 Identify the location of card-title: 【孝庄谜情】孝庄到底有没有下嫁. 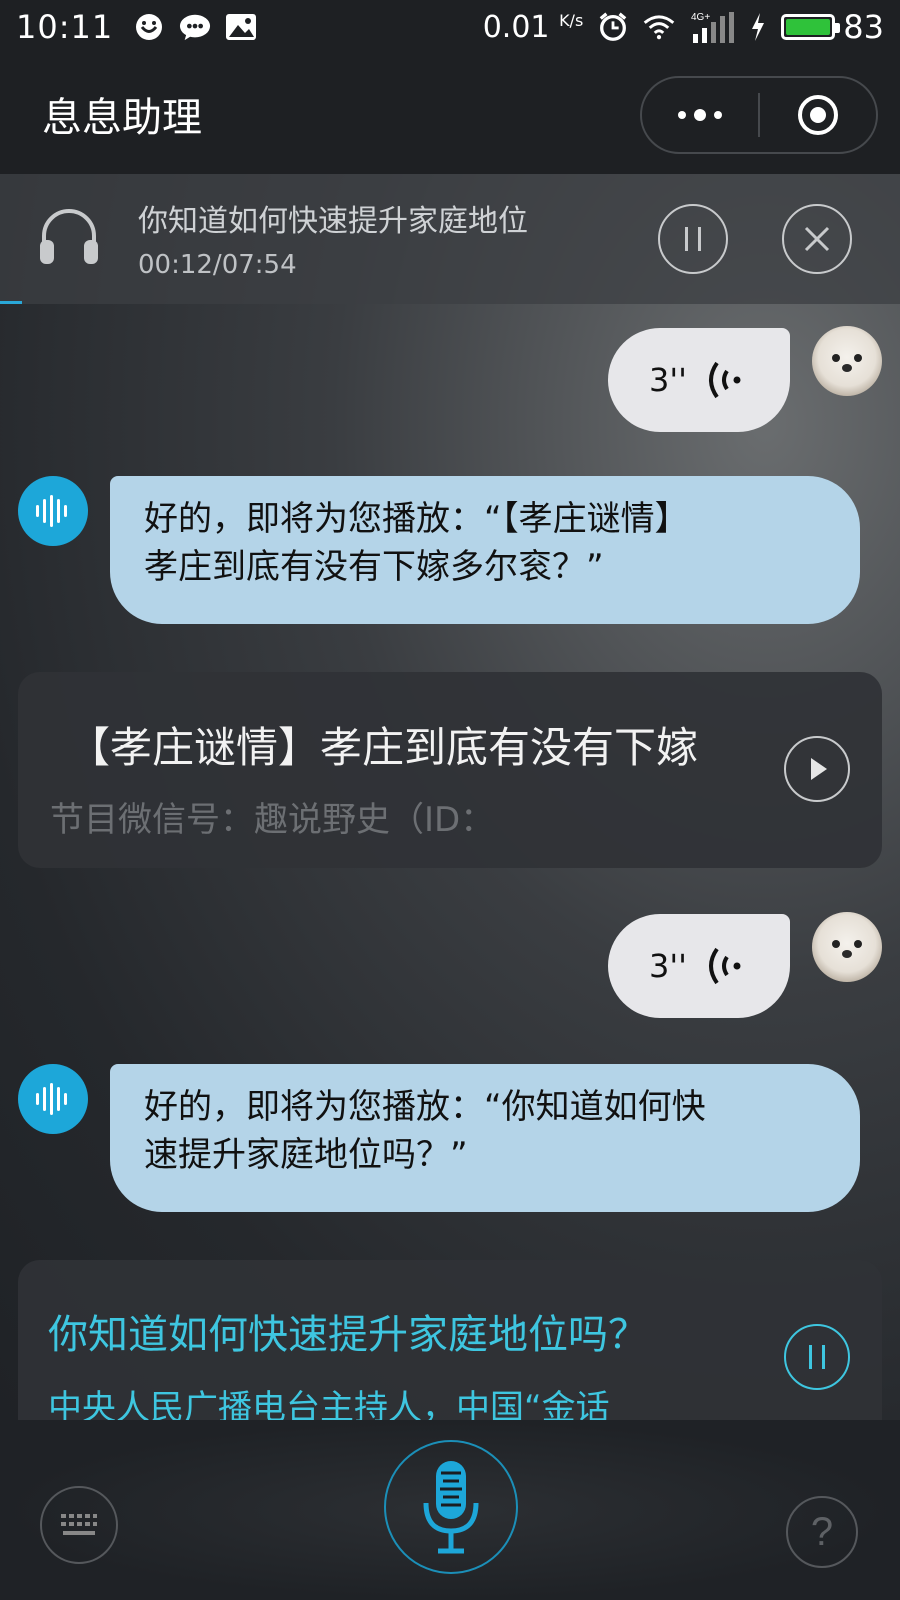
(383, 747).